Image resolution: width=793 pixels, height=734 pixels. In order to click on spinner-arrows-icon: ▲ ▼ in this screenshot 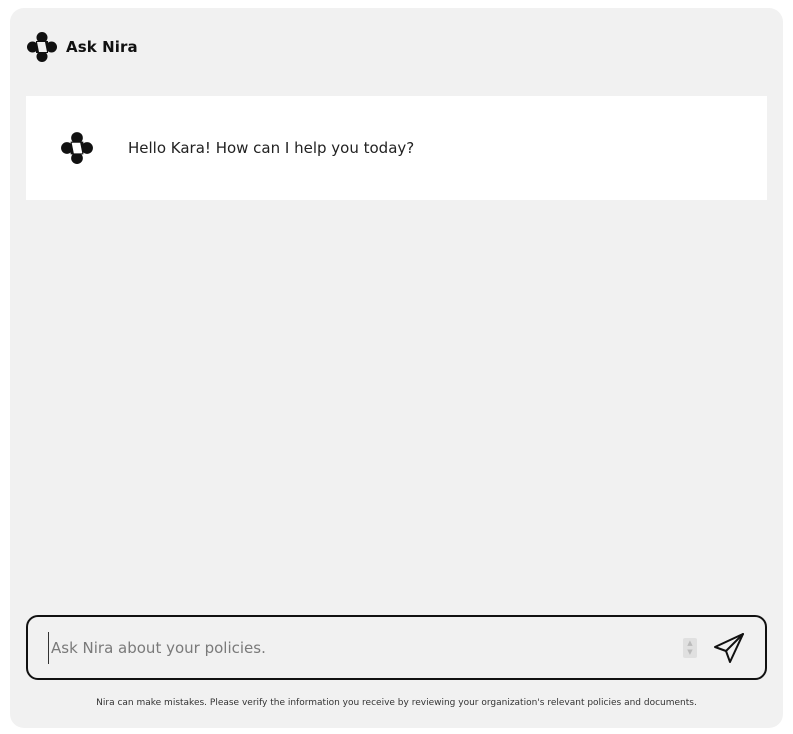, I will do `click(690, 647)`.